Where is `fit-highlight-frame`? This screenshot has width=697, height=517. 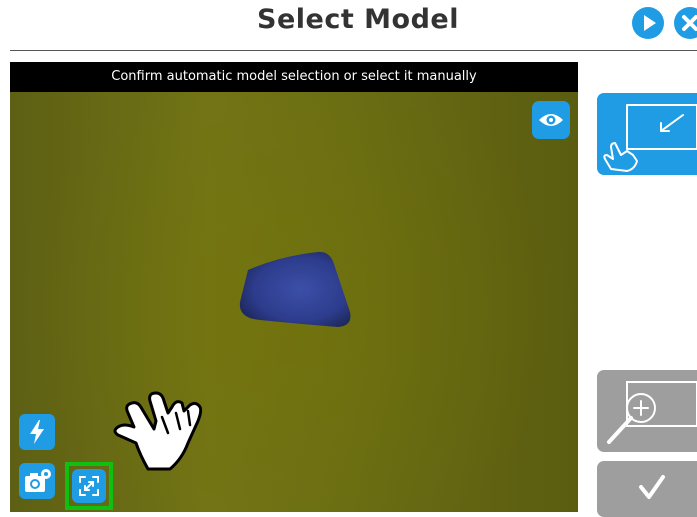 fit-highlight-frame is located at coordinates (89, 486).